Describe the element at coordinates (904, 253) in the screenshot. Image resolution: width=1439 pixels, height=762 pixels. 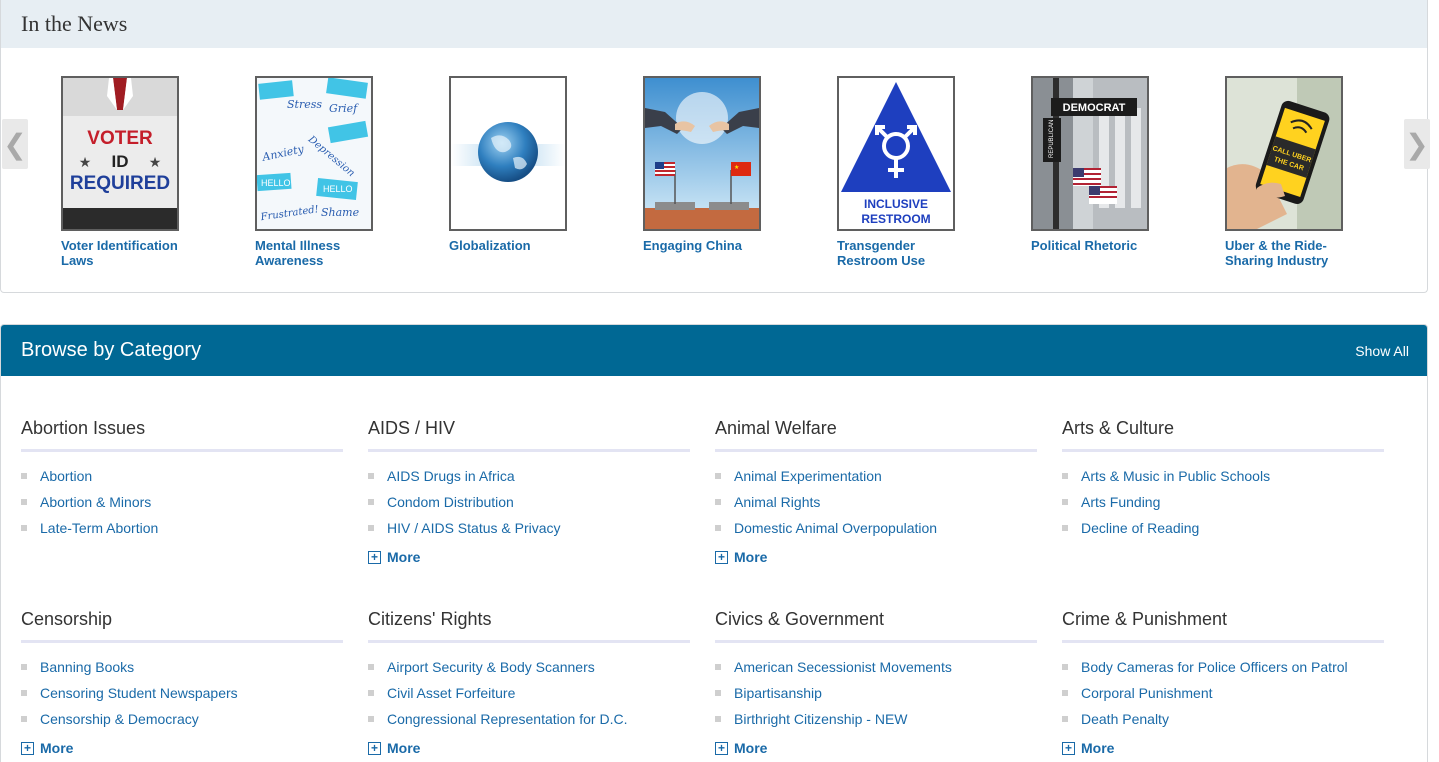
I see `news-item-label: Transgender Restroom Use` at that location.